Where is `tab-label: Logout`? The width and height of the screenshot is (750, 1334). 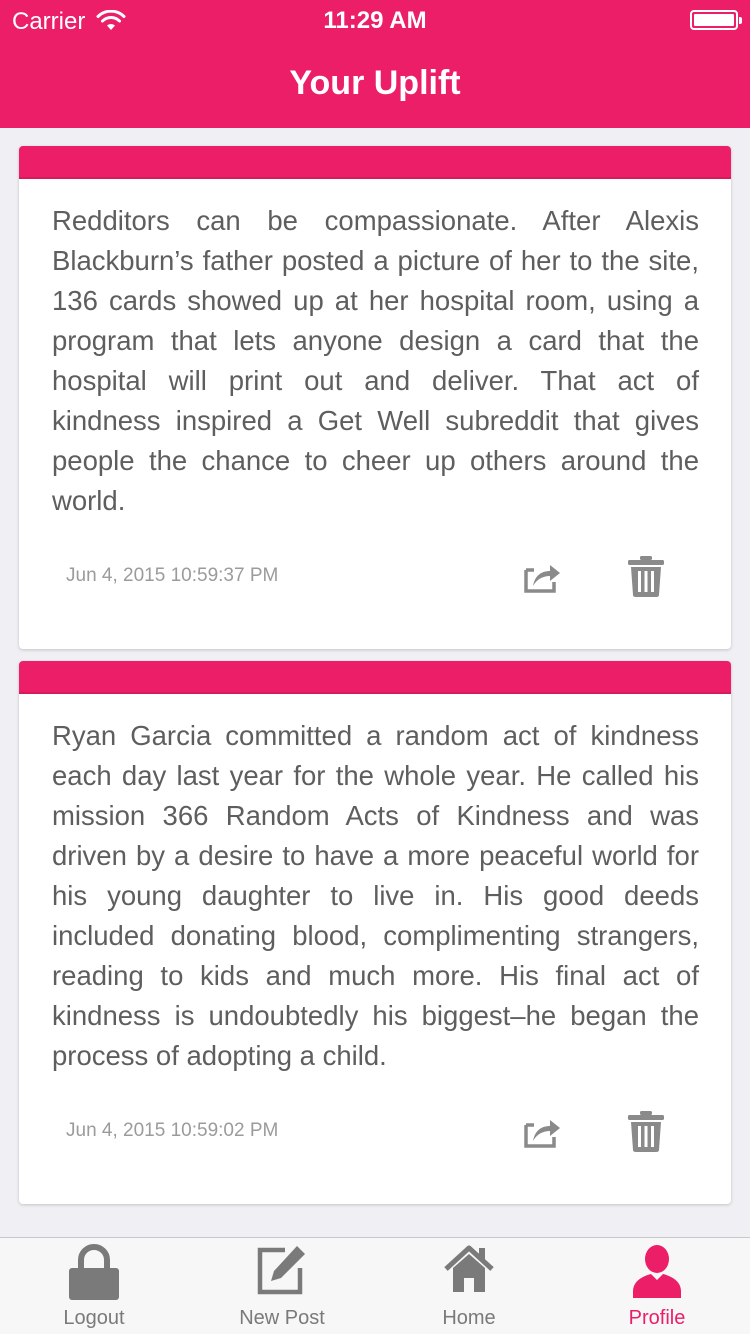 tab-label: Logout is located at coordinates (94, 1318).